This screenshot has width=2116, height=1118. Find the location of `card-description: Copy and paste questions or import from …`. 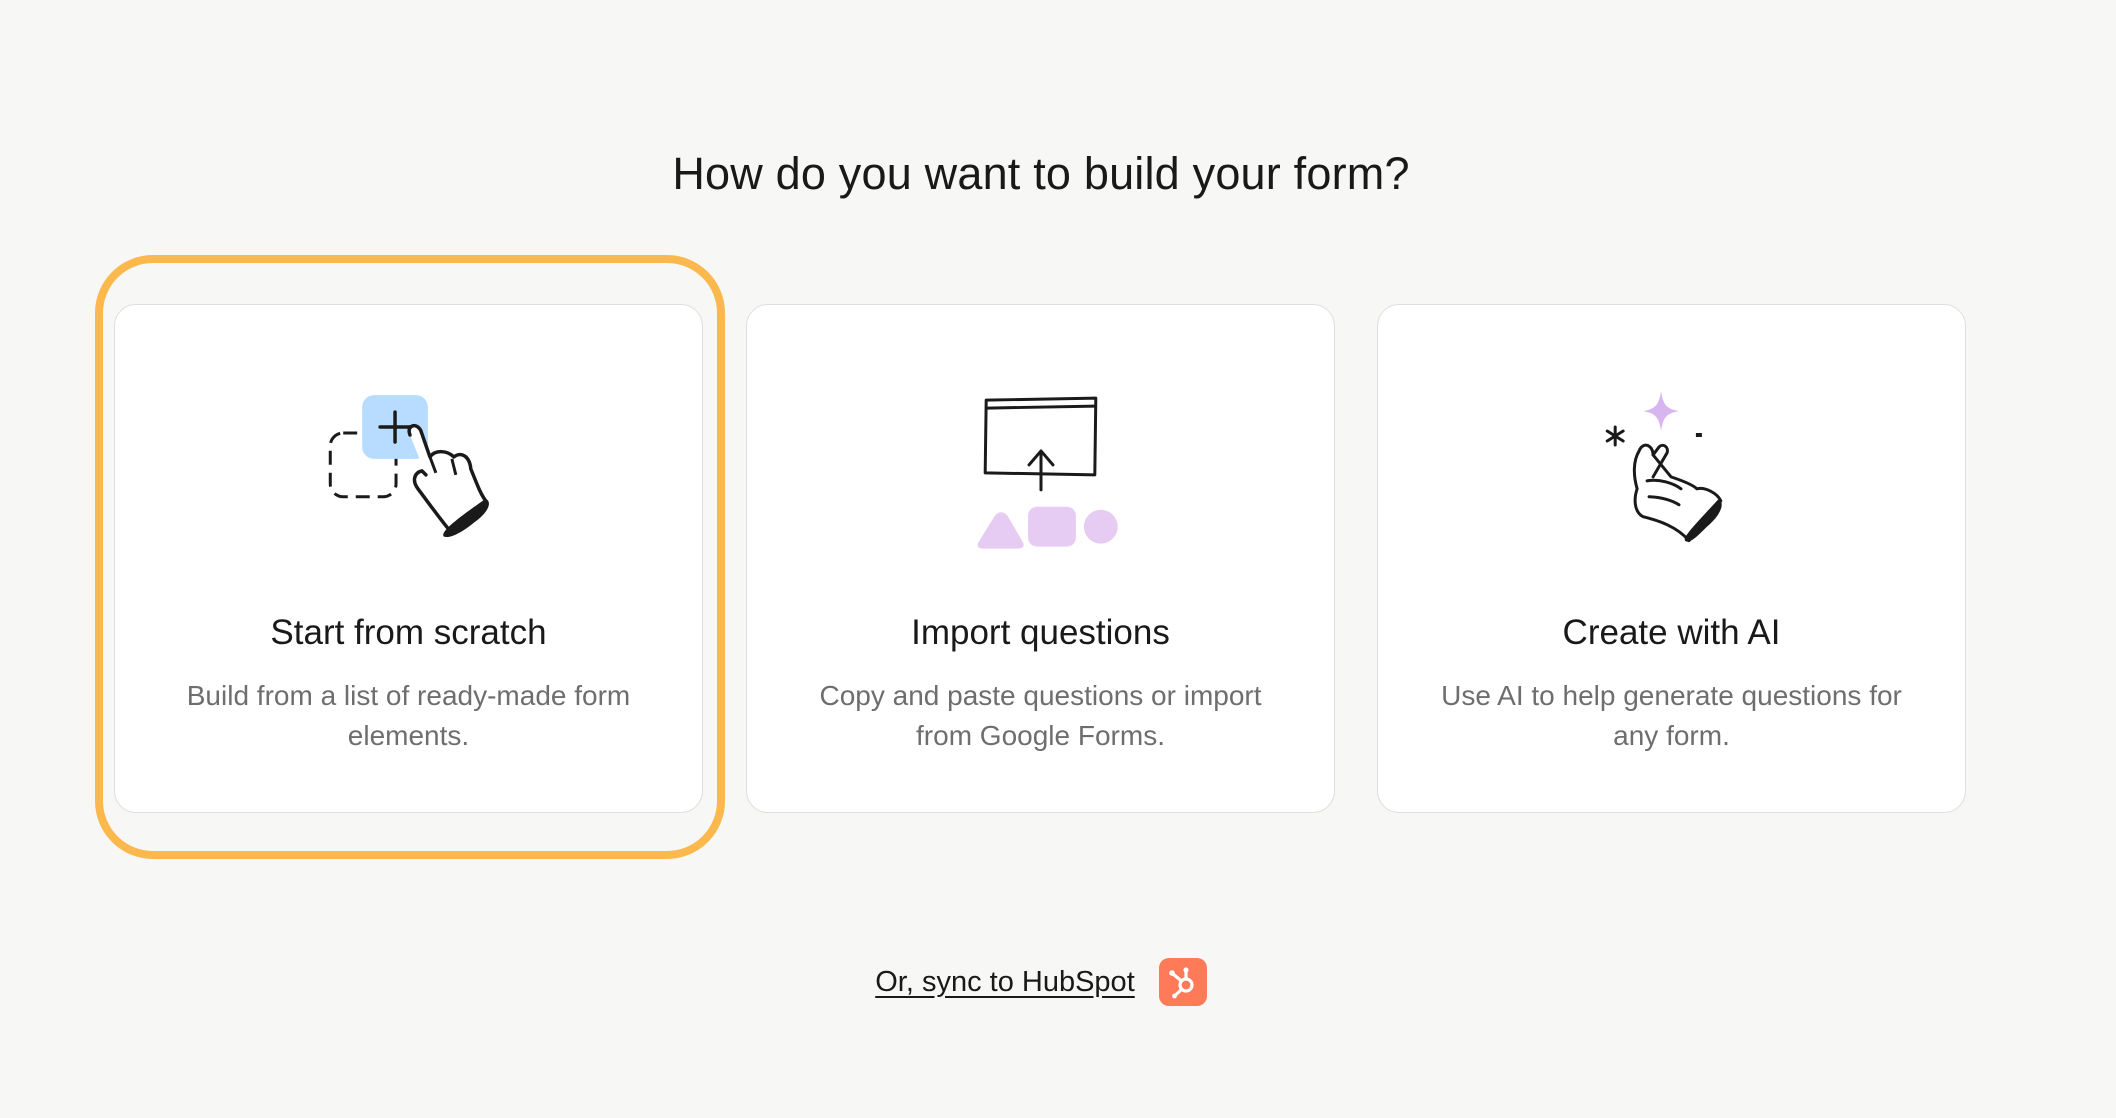

card-description: Copy and paste questions or import from … is located at coordinates (1040, 715).